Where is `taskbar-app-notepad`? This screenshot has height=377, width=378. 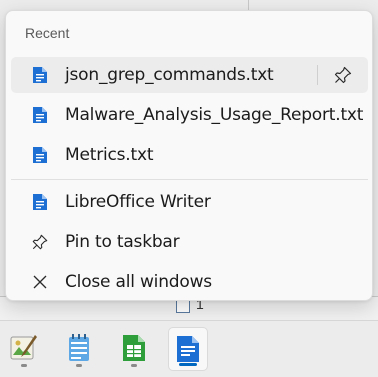 taskbar-app-notepad is located at coordinates (79, 349).